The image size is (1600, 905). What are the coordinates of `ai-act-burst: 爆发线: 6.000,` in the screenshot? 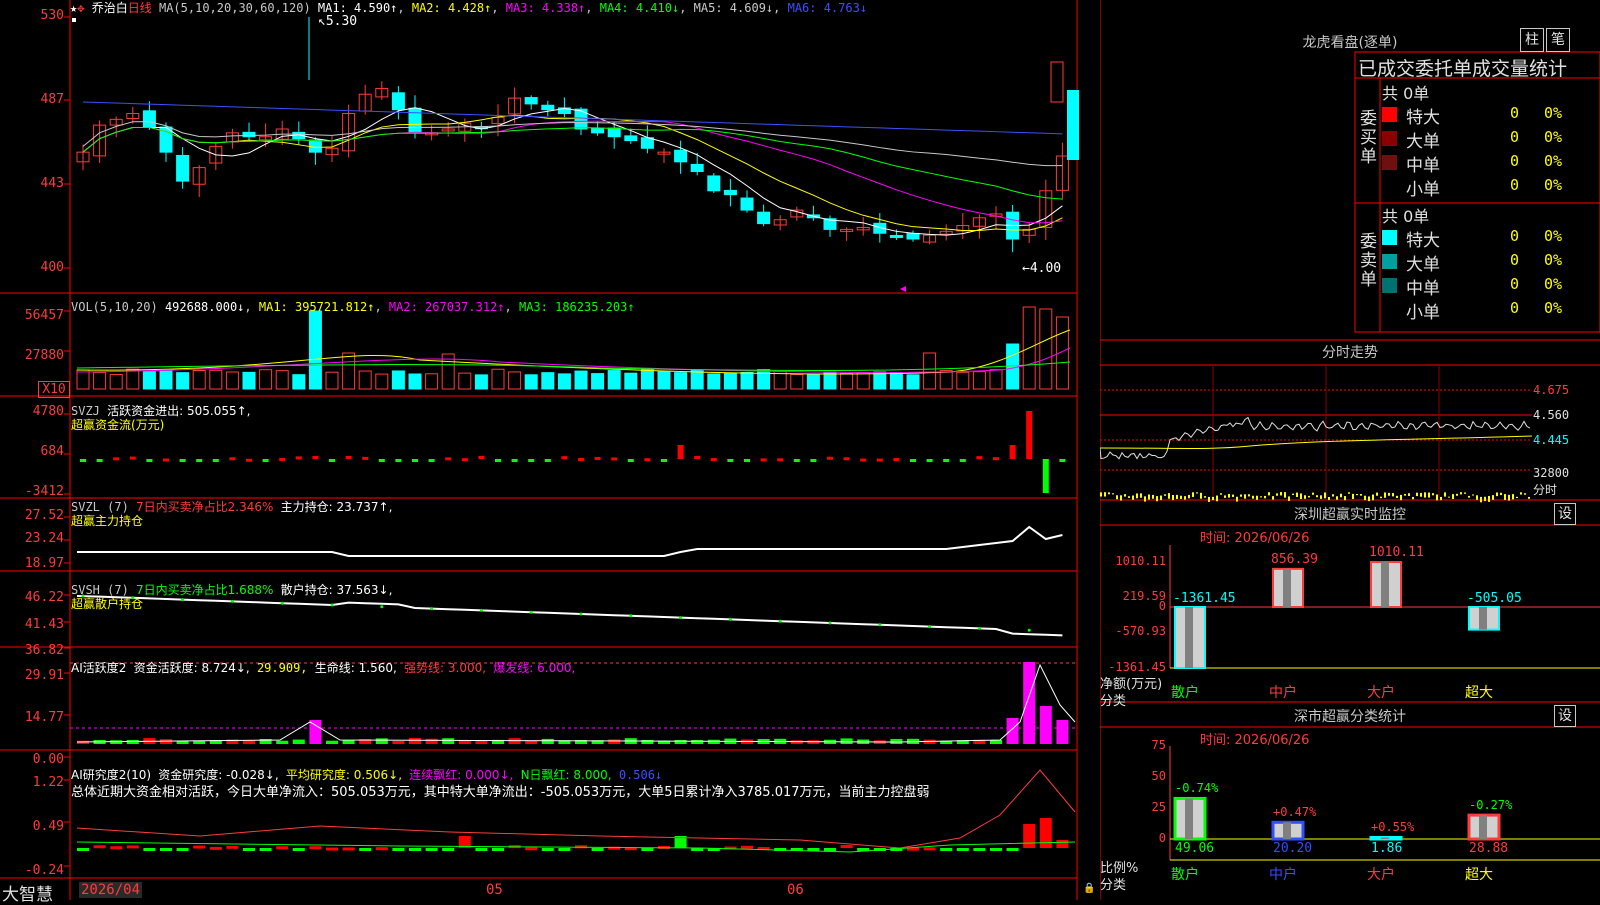 It's located at (534, 668).